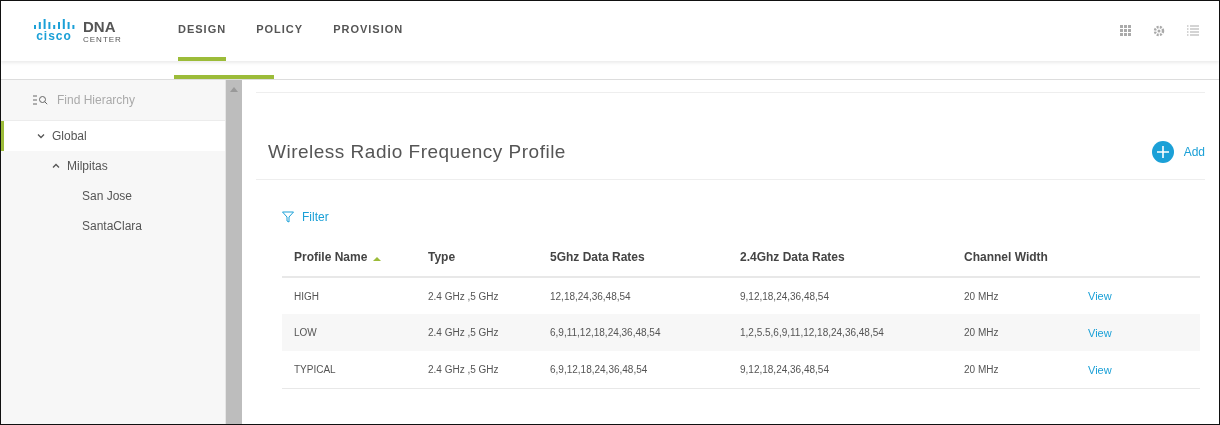 Image resolution: width=1220 pixels, height=425 pixels. What do you see at coordinates (349, 295) in the screenshot?
I see `table-cell: HIGH` at bounding box center [349, 295].